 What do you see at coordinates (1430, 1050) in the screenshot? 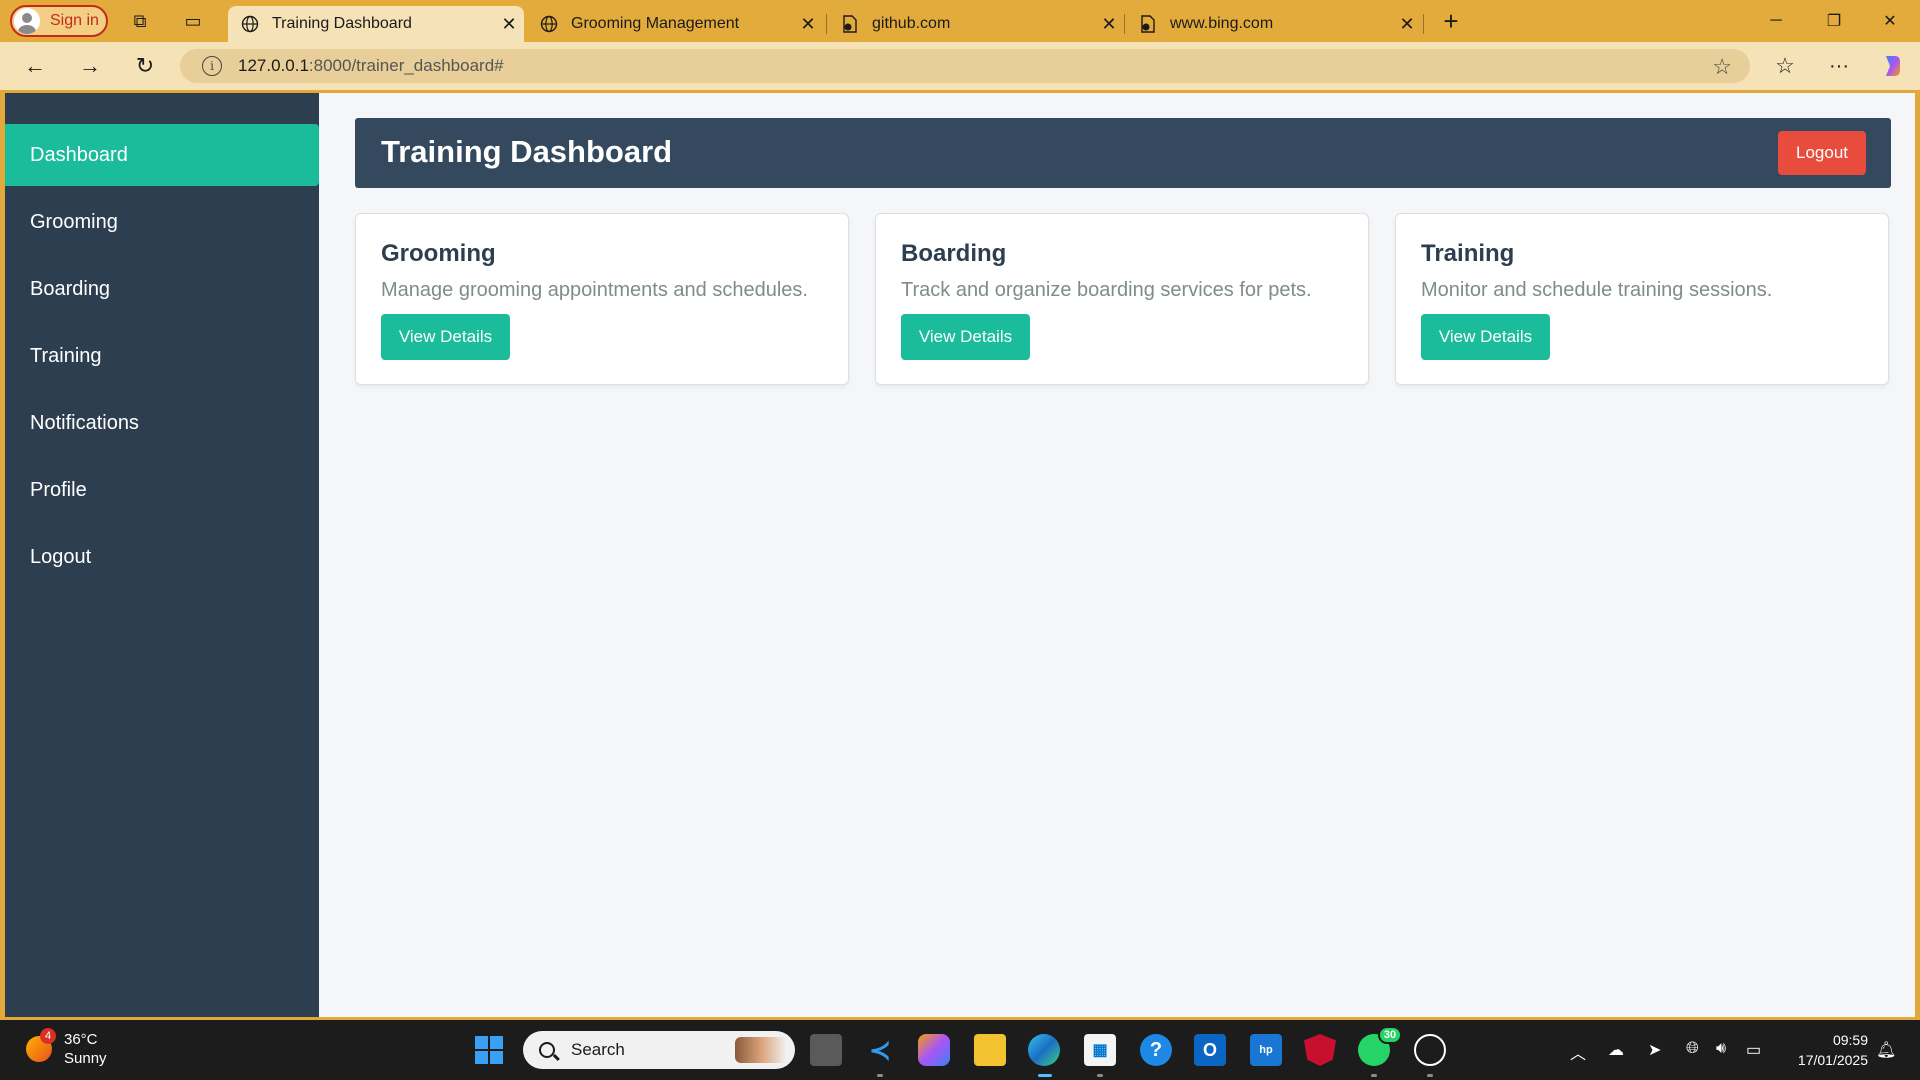
I see `chatgpt-icon` at bounding box center [1430, 1050].